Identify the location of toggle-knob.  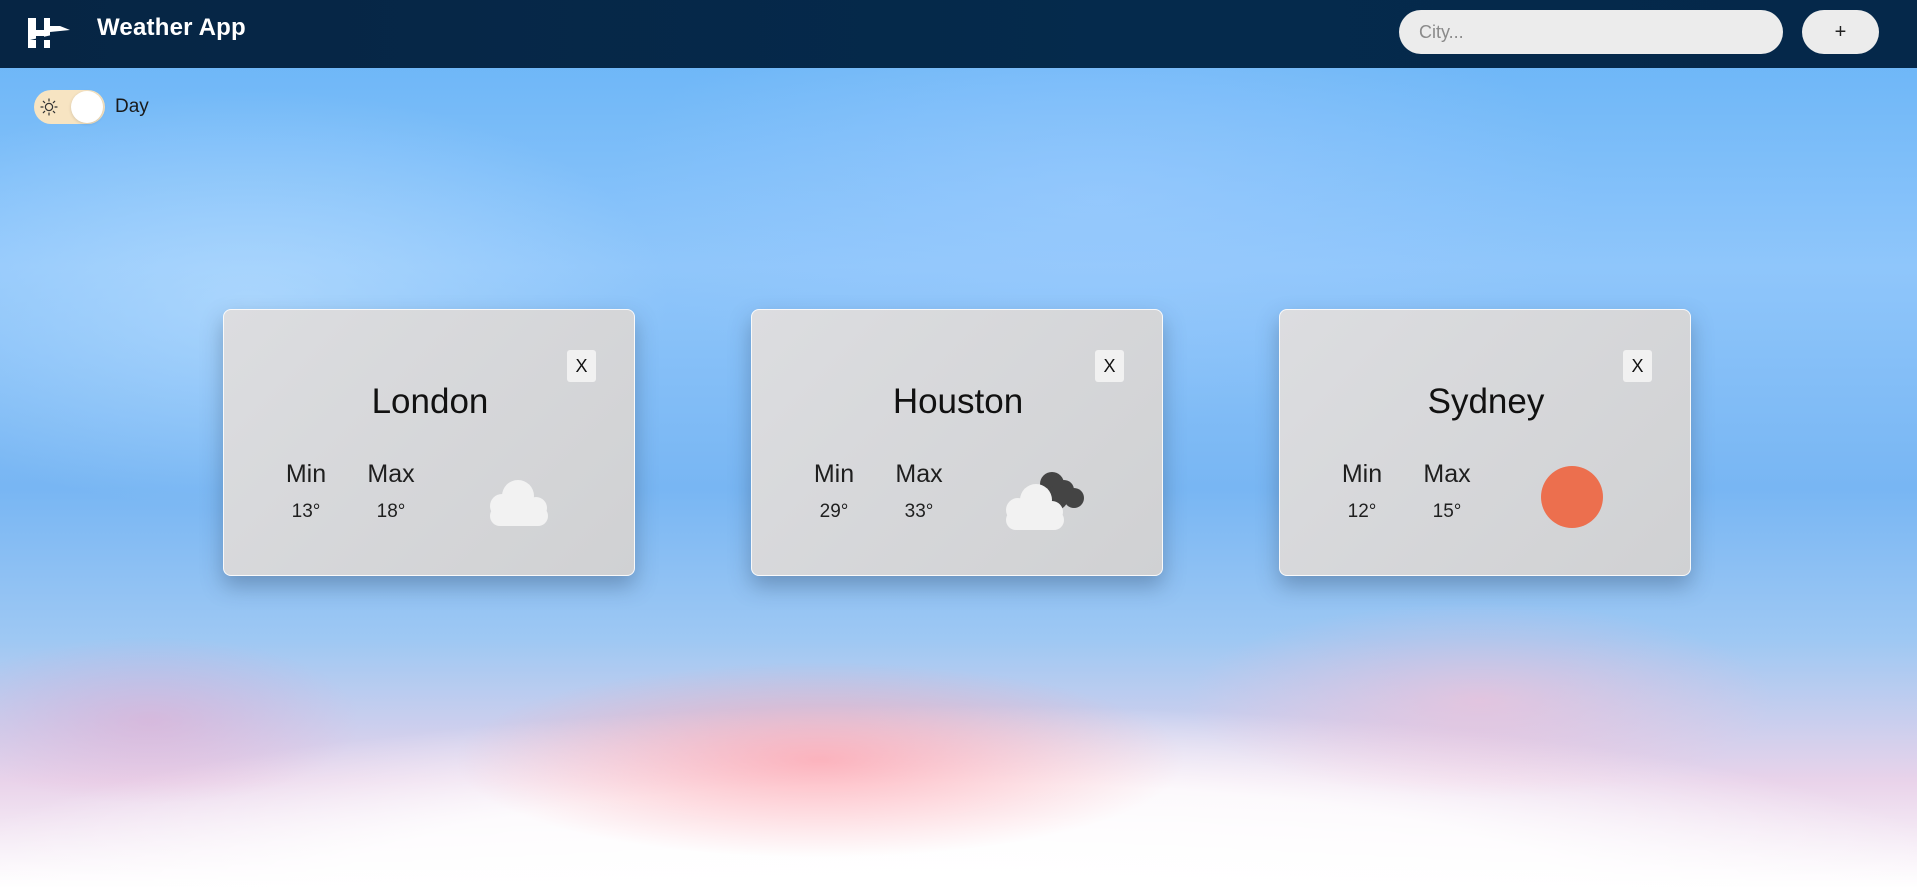
(87, 107).